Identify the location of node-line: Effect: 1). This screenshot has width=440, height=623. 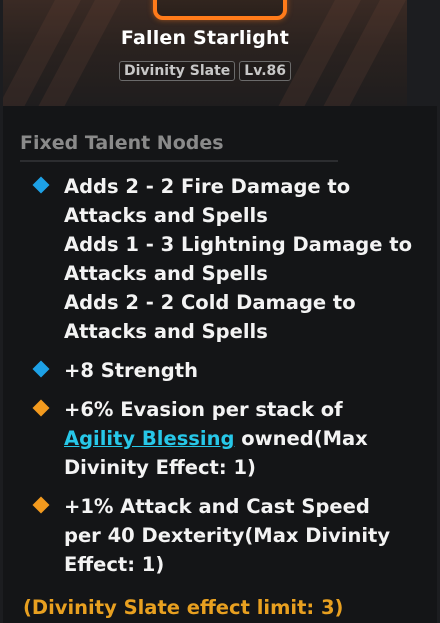
(114, 564).